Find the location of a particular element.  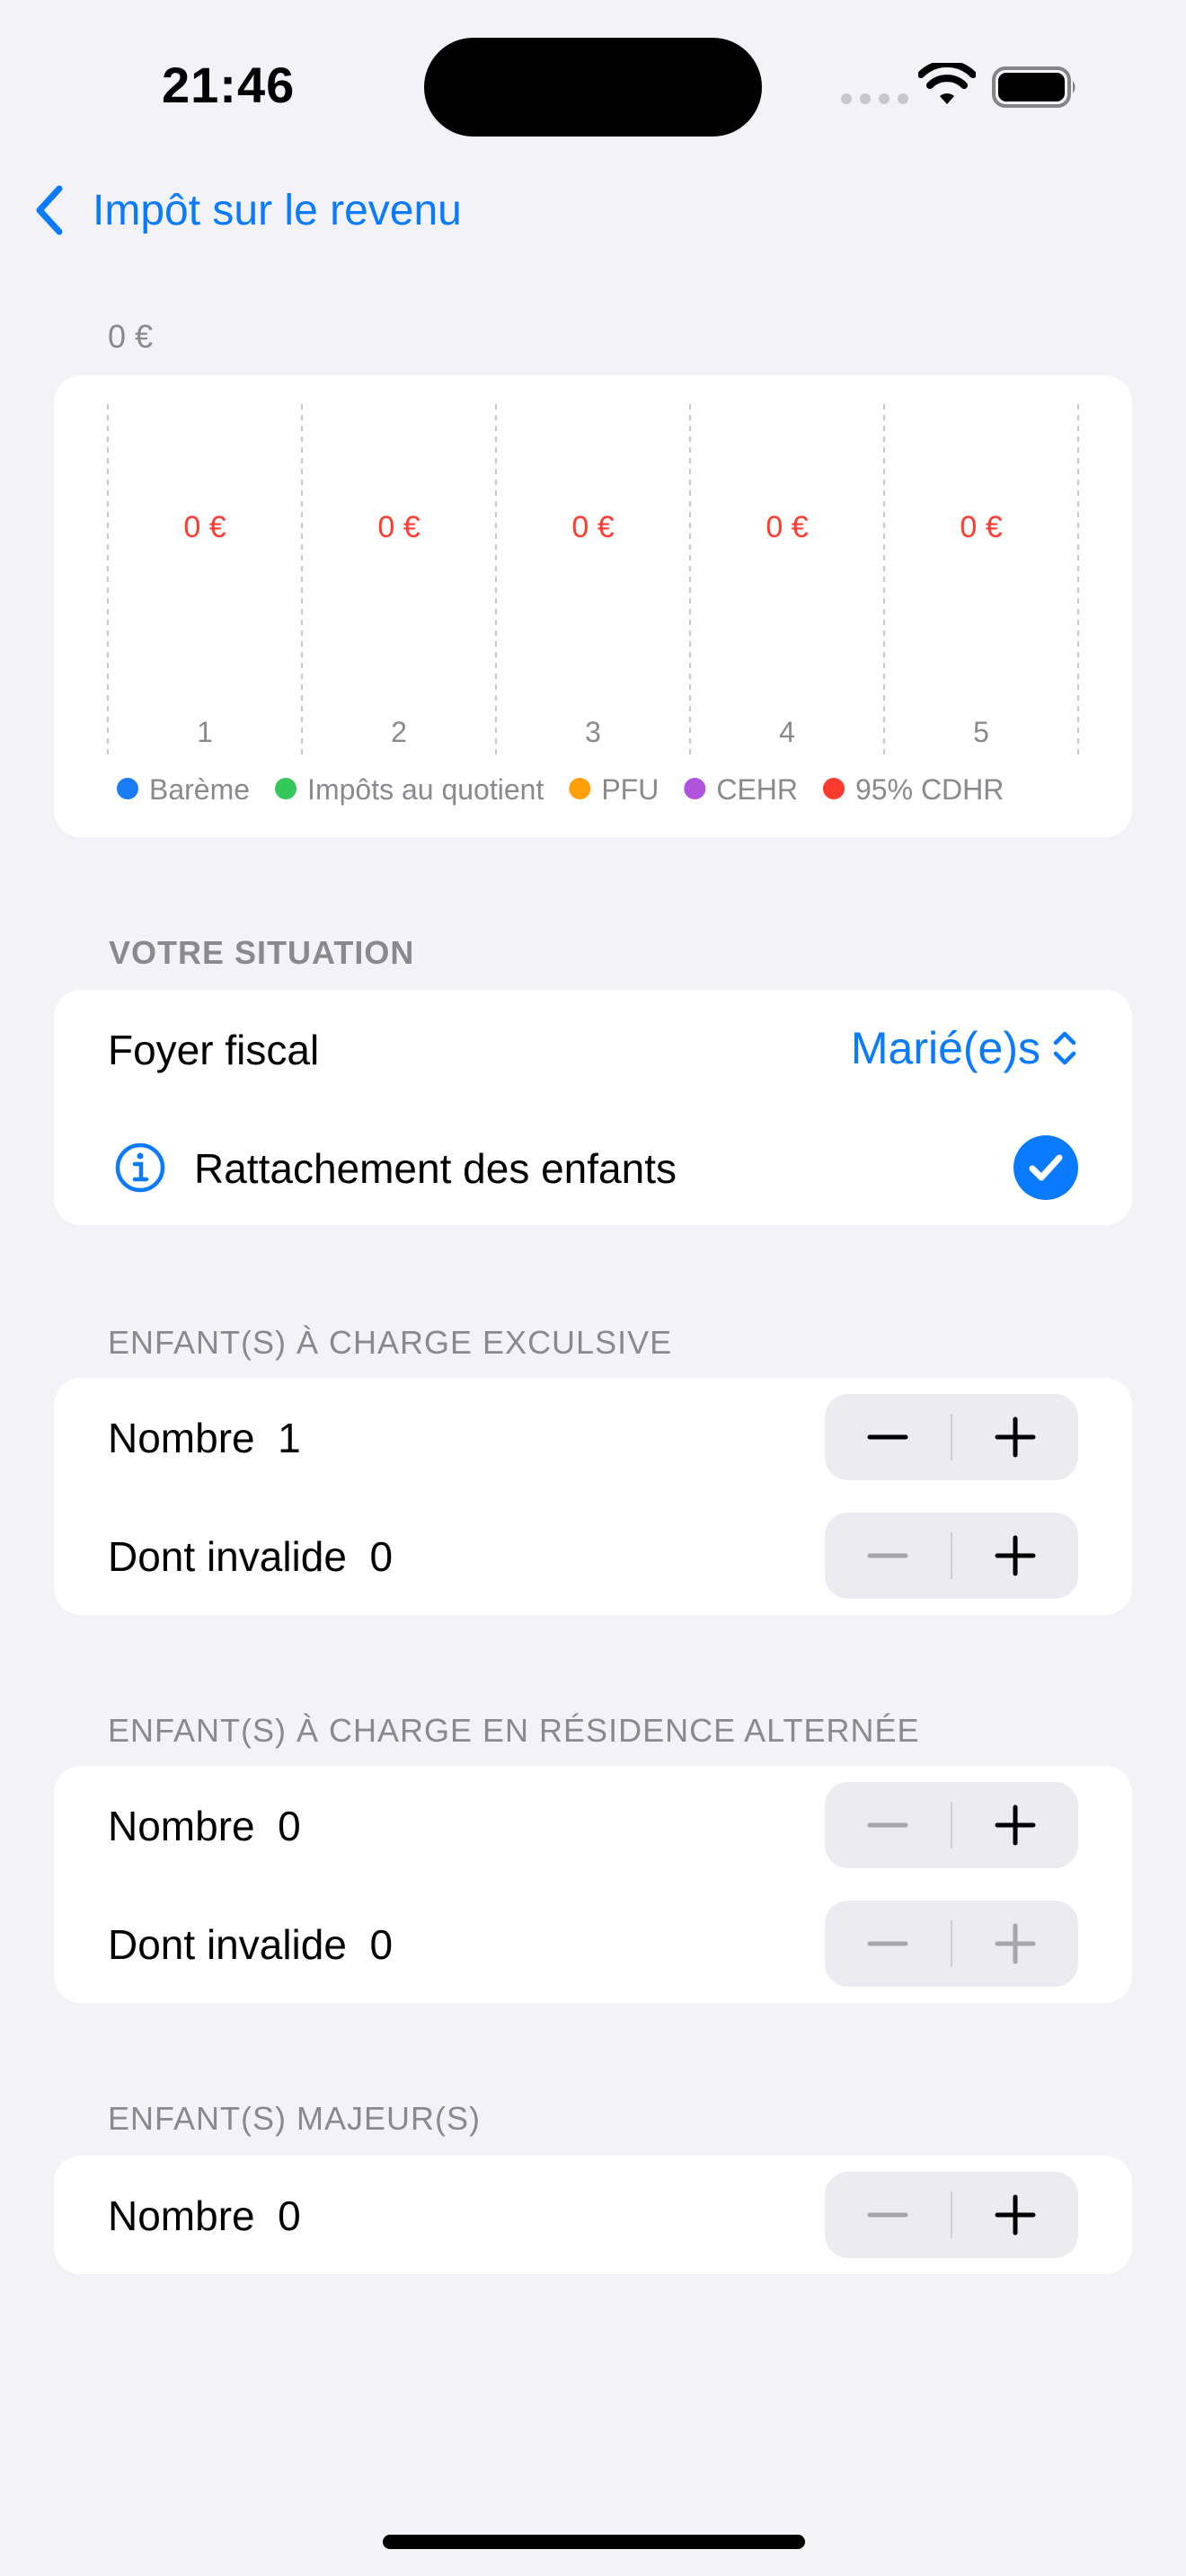

foyer-fiscal-value: Marié(e)s is located at coordinates (945, 1048).